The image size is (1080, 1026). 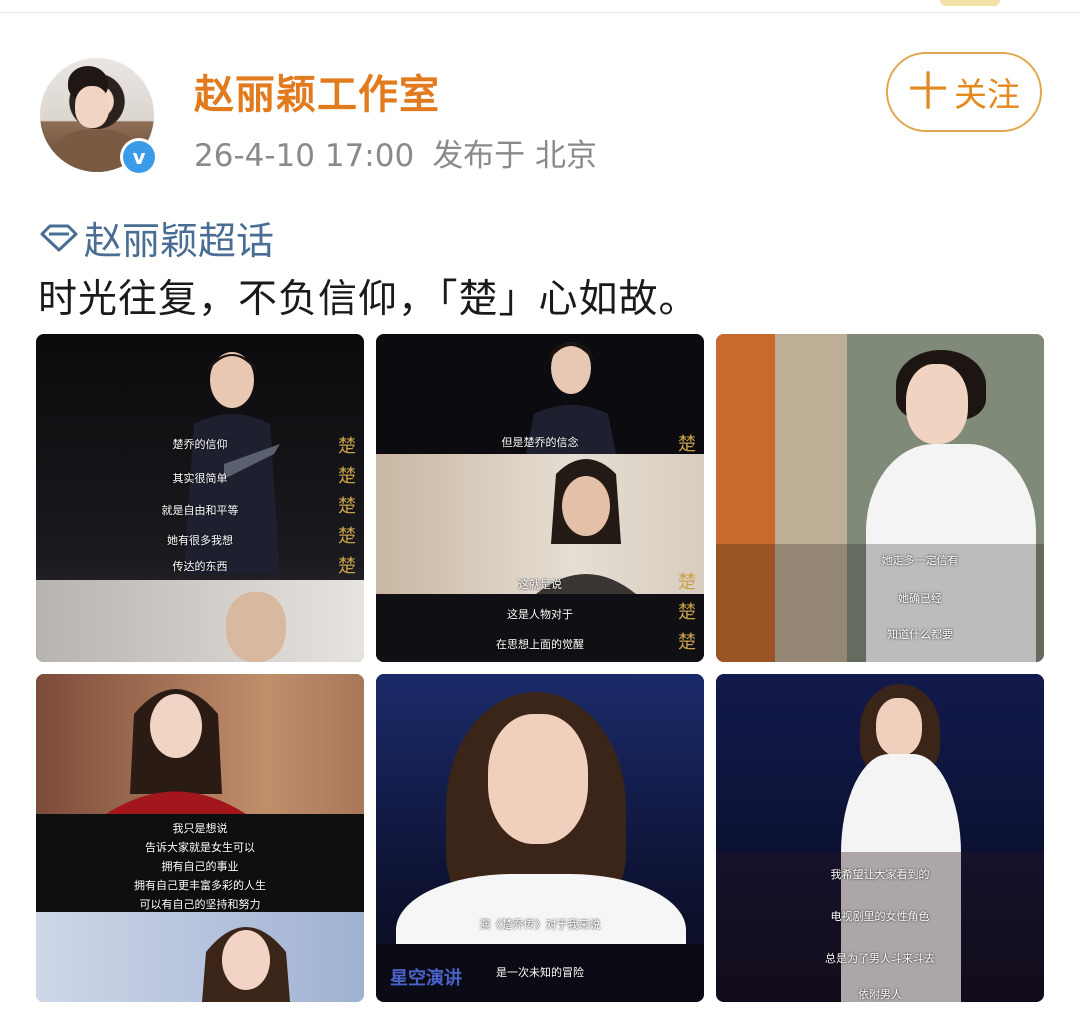 I want to click on image-tile-2: 但是楚乔的信念 这就是说 这是人物对于 在思想上面的觉醒 楚 楚 楚 楚, so click(x=540, y=498).